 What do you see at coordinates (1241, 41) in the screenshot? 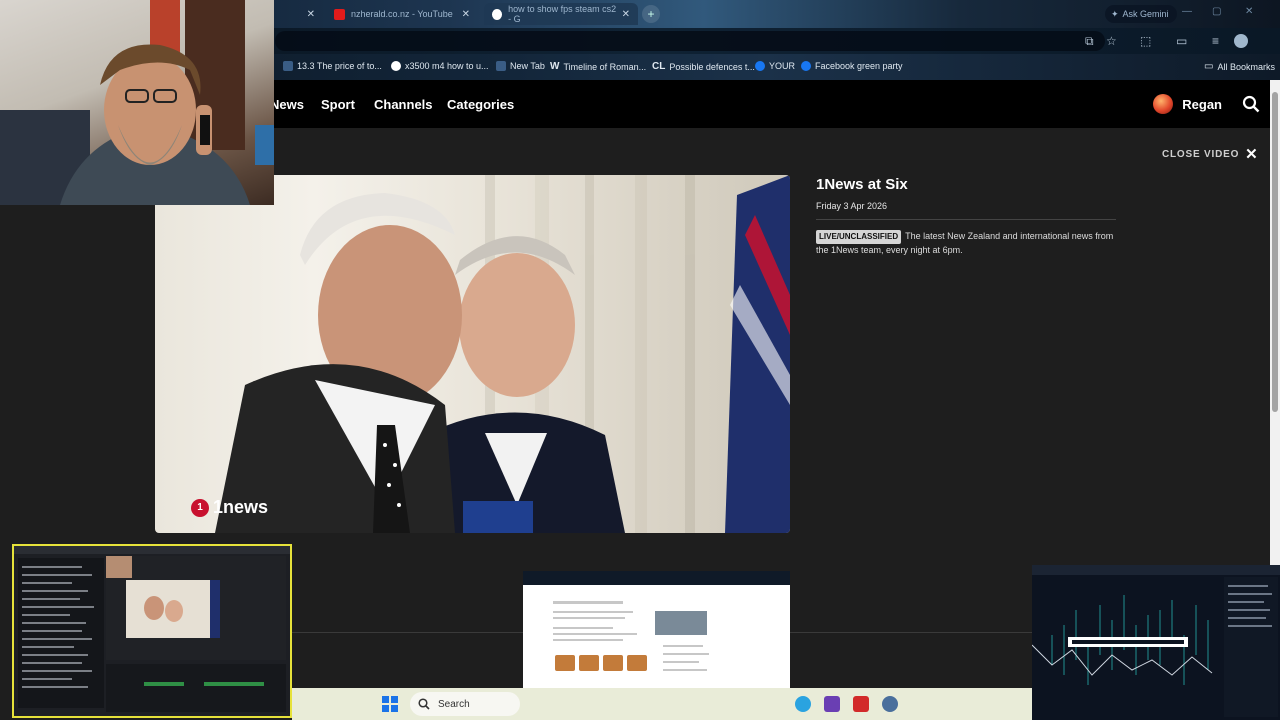
I see `profile-avatar` at bounding box center [1241, 41].